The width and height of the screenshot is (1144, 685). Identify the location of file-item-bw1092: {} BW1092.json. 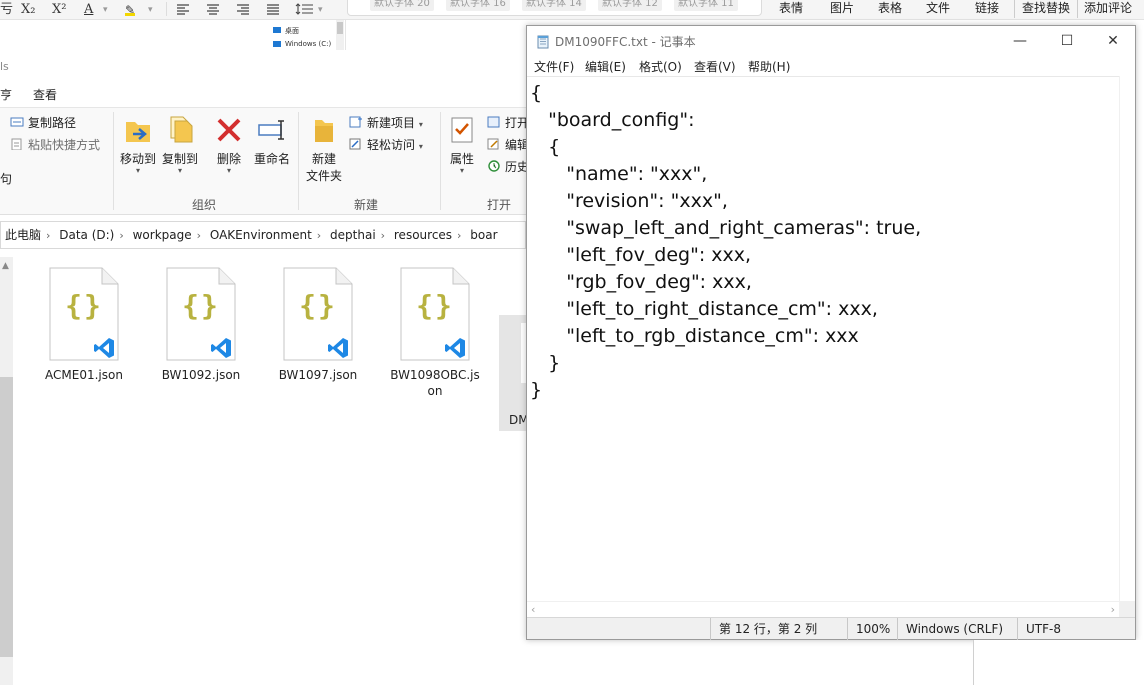
(201, 337).